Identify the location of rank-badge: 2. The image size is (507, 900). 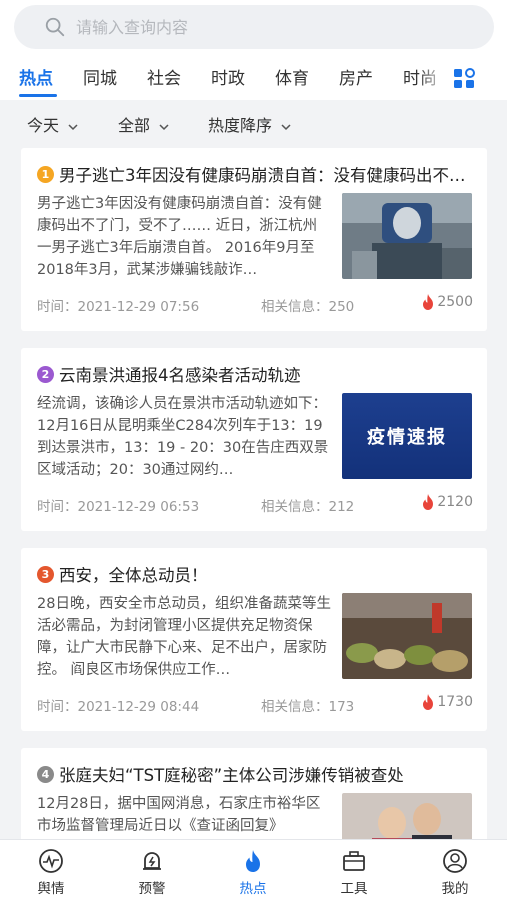
(45, 374).